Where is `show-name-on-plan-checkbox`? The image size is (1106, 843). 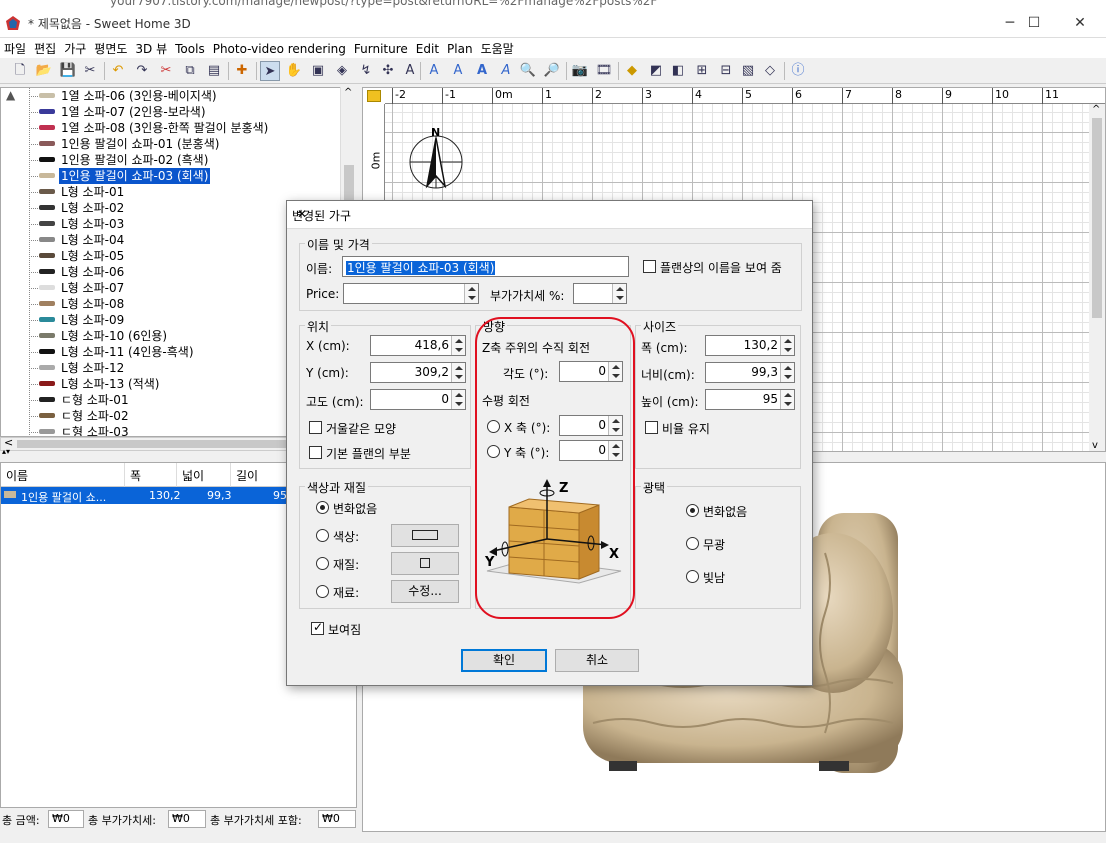
show-name-on-plan-checkbox is located at coordinates (649, 266).